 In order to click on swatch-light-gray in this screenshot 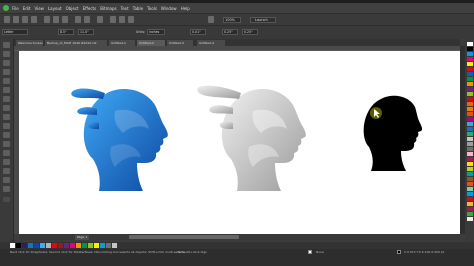, I will do `click(470, 139)`.